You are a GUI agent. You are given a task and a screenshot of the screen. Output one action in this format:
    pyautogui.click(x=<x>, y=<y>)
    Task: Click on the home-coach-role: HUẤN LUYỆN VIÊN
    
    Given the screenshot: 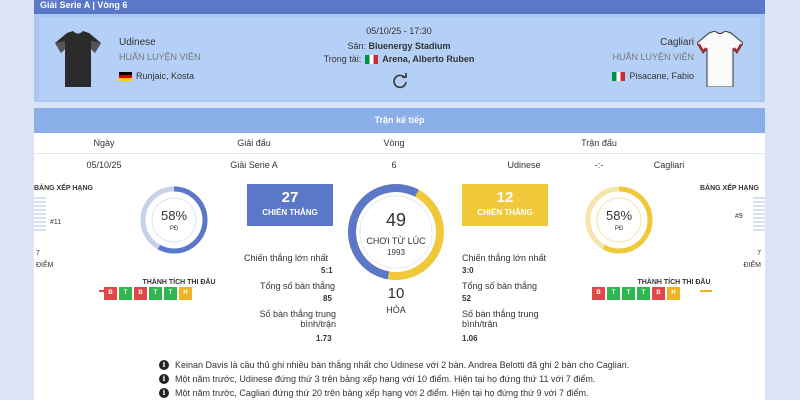 What is the action you would take?
    pyautogui.click(x=160, y=57)
    